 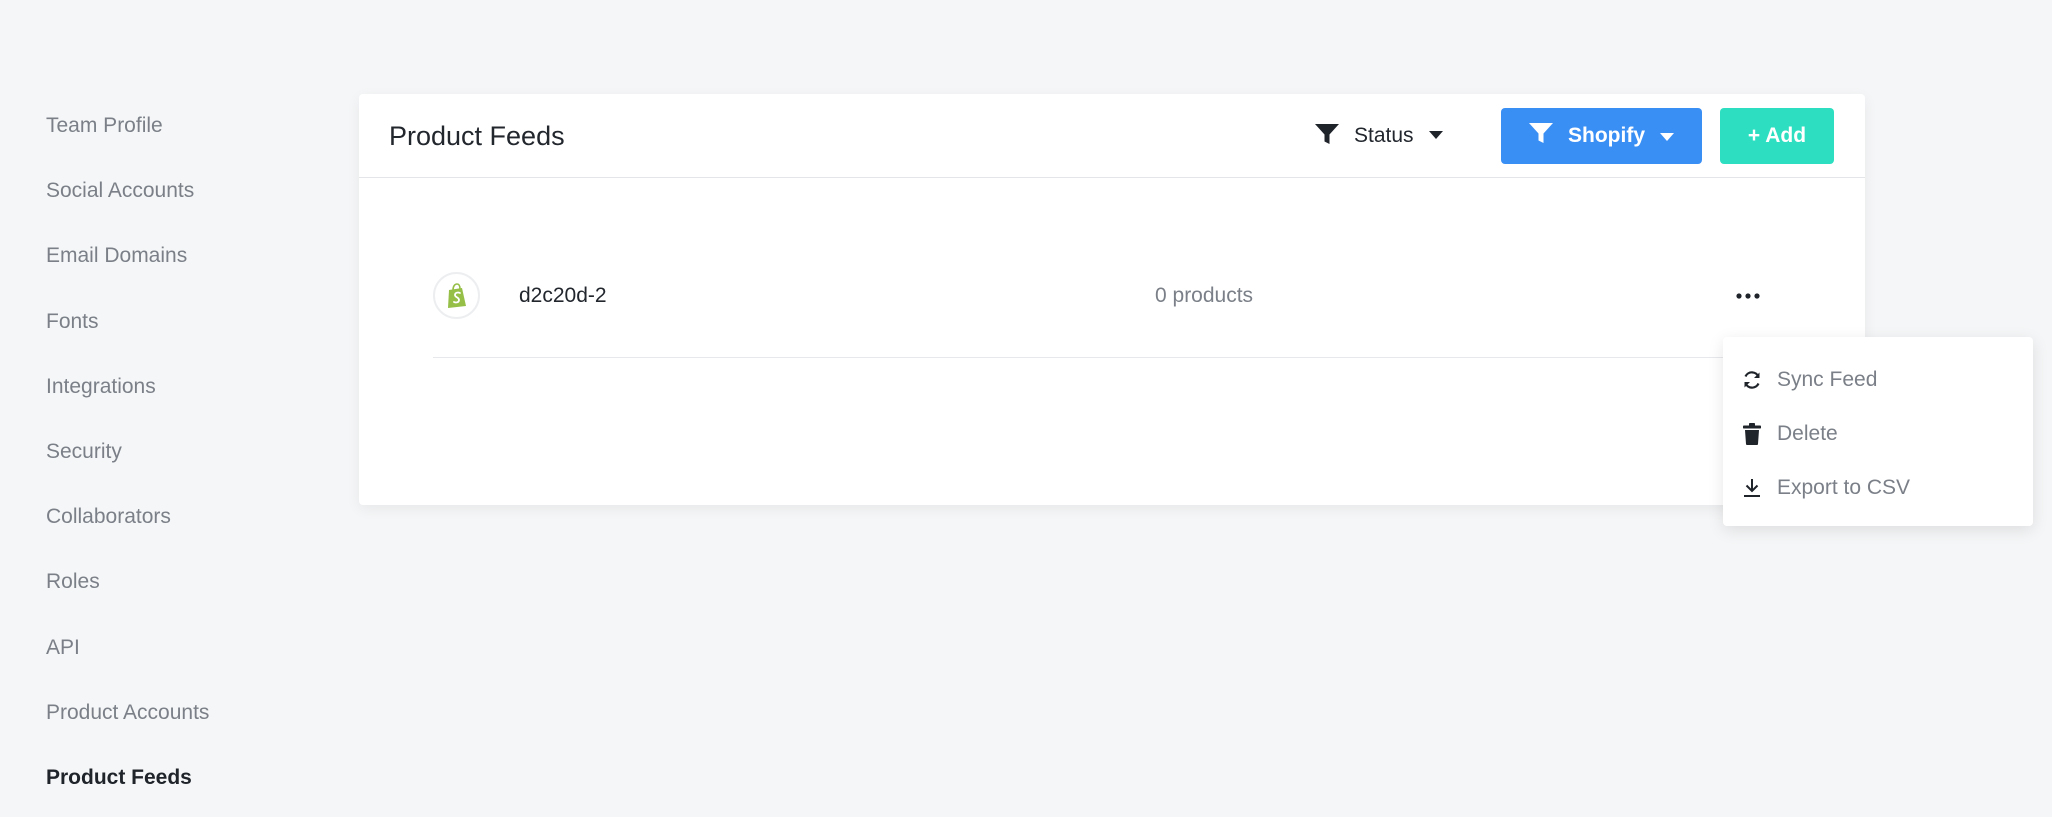 What do you see at coordinates (477, 136) in the screenshot?
I see `page-title: Product Feeds` at bounding box center [477, 136].